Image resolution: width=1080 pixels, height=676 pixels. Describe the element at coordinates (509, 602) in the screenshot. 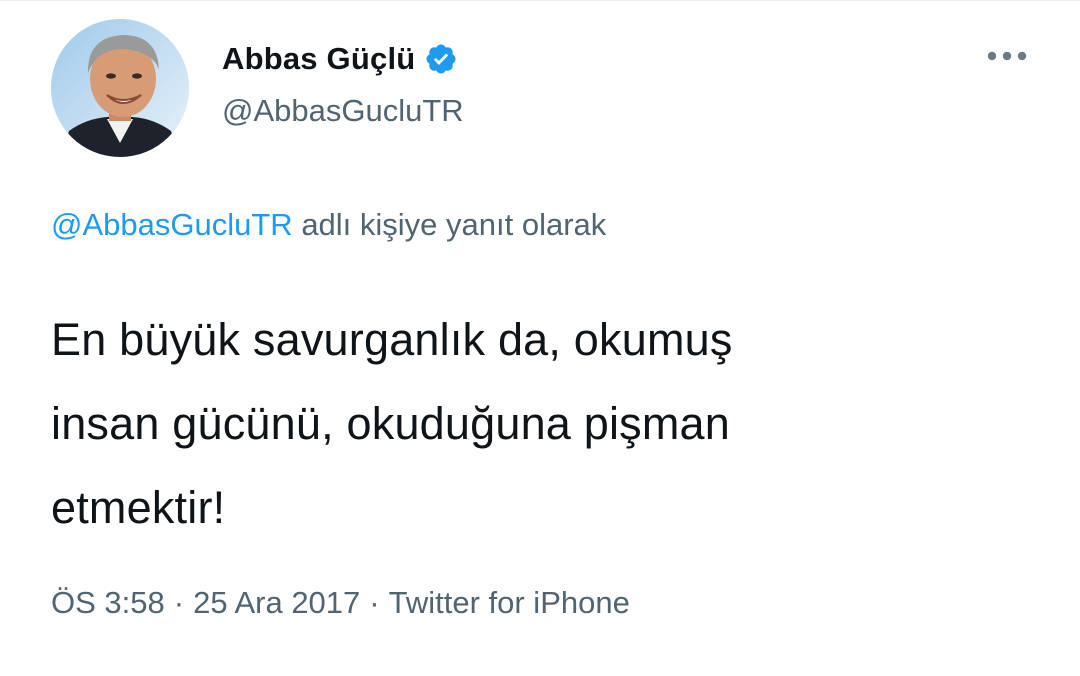

I see `tweet-source-link: Twitter for iPhone` at that location.